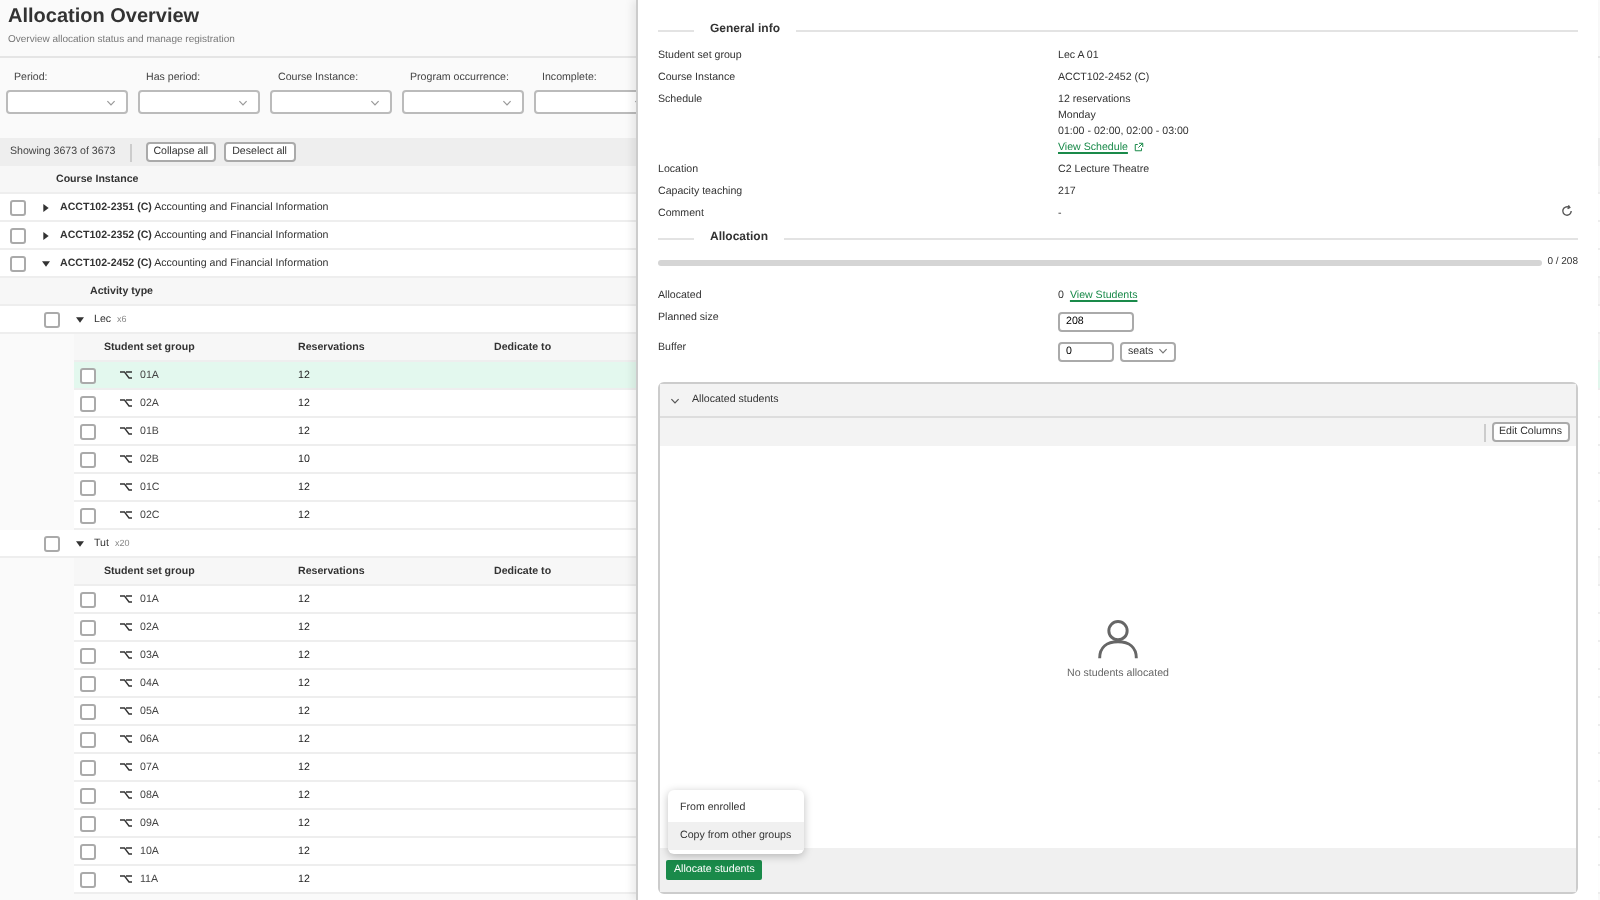  What do you see at coordinates (1138, 147) in the screenshot?
I see `external-link-icon` at bounding box center [1138, 147].